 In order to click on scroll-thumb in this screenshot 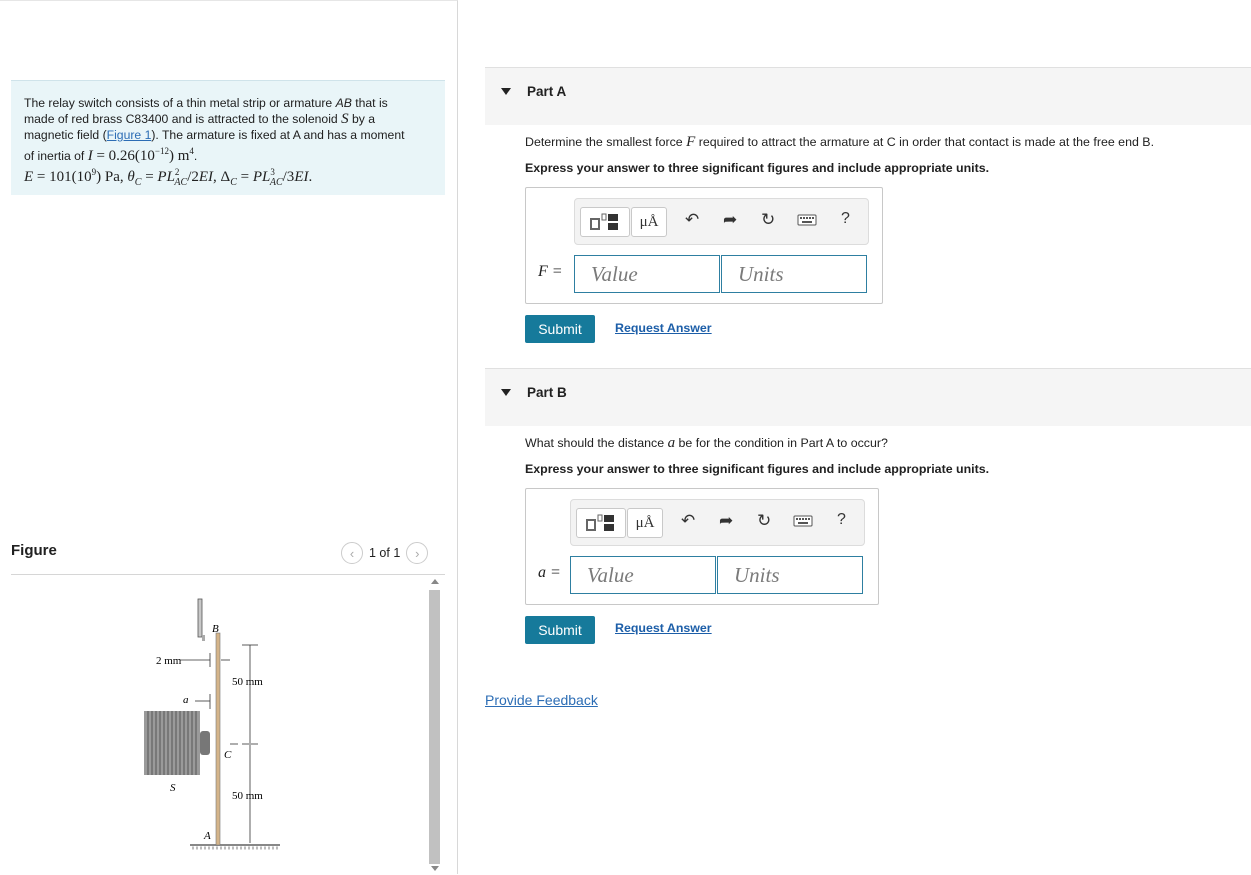, I will do `click(434, 727)`.